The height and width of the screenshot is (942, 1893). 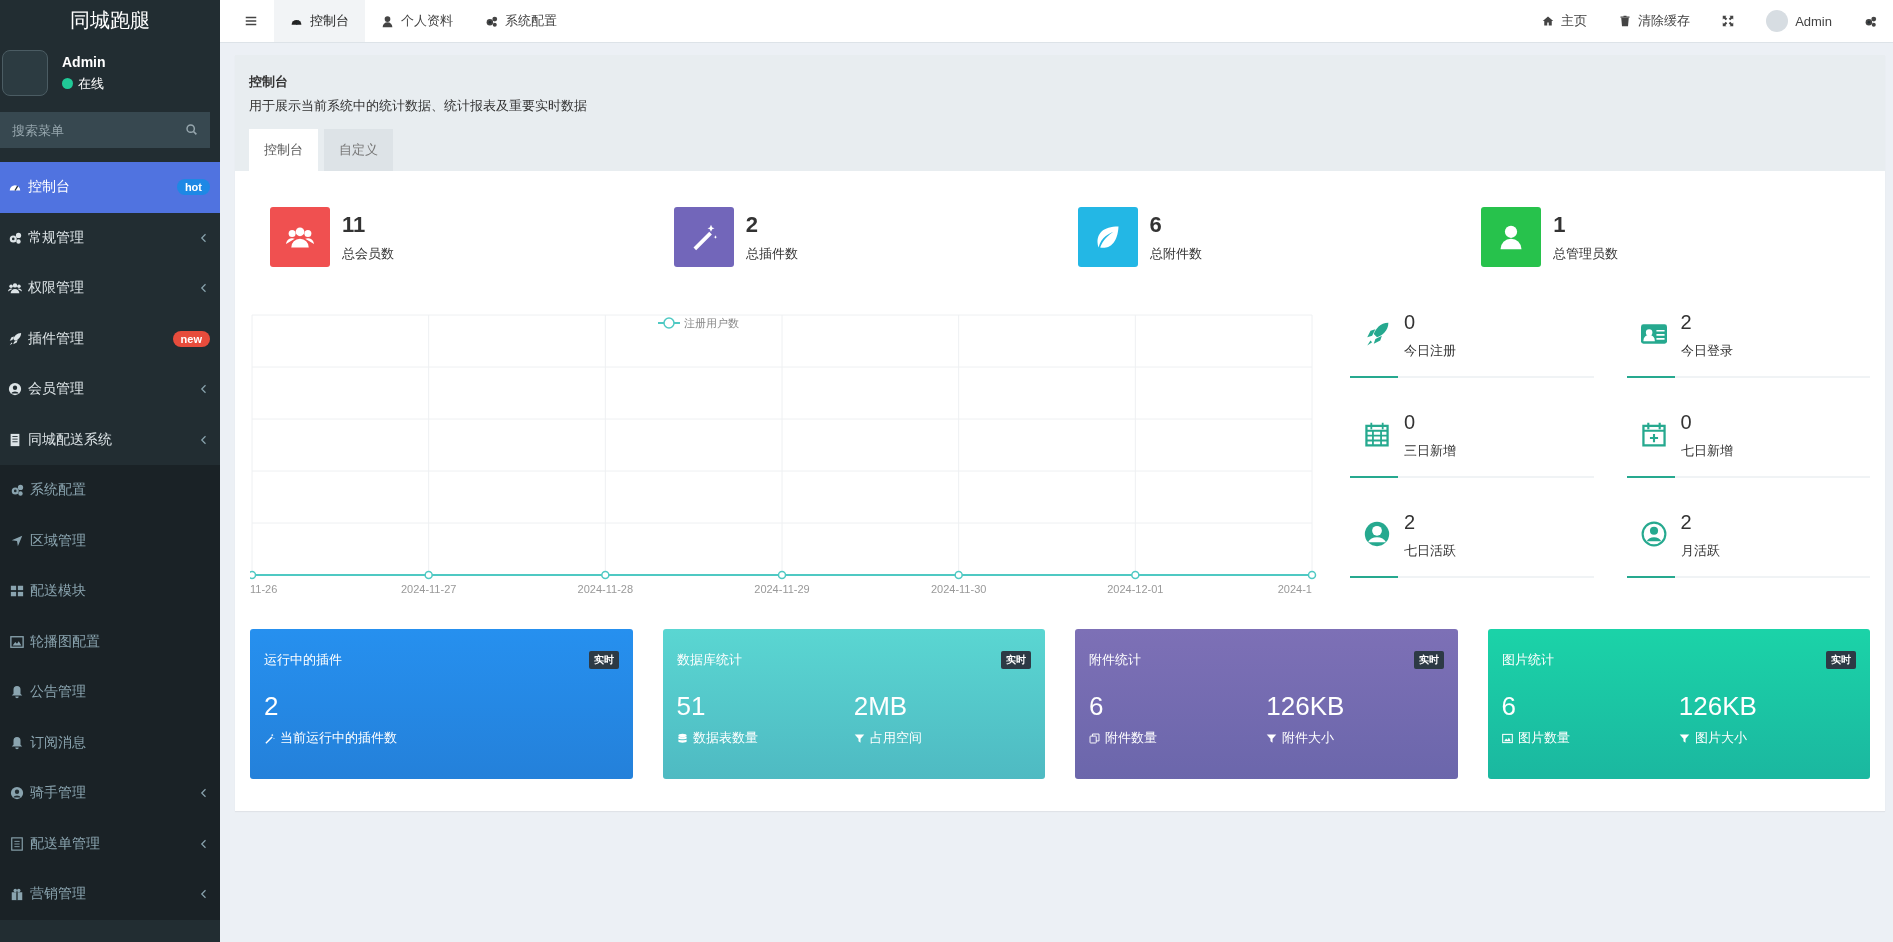 I want to click on activity-label: 今日注册, so click(x=1430, y=351).